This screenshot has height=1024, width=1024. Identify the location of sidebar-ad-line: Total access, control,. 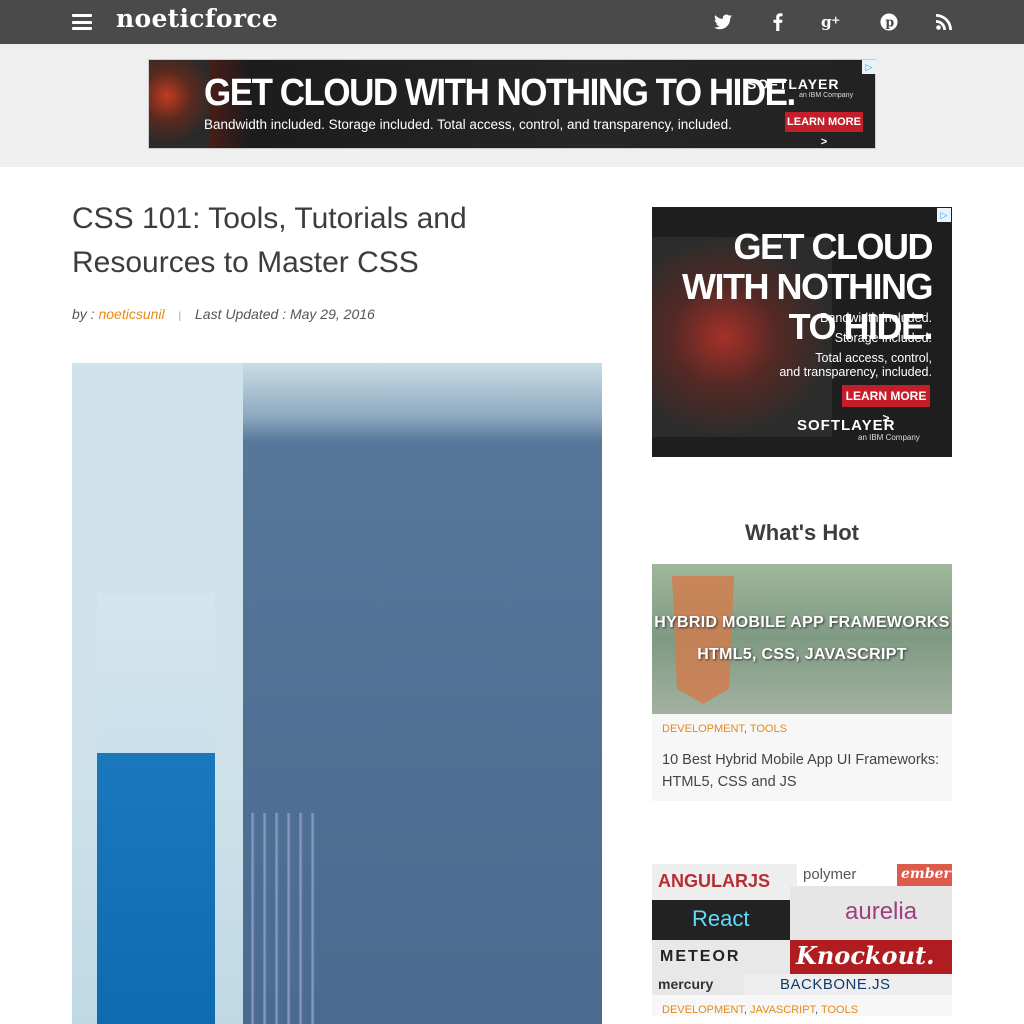
(873, 358).